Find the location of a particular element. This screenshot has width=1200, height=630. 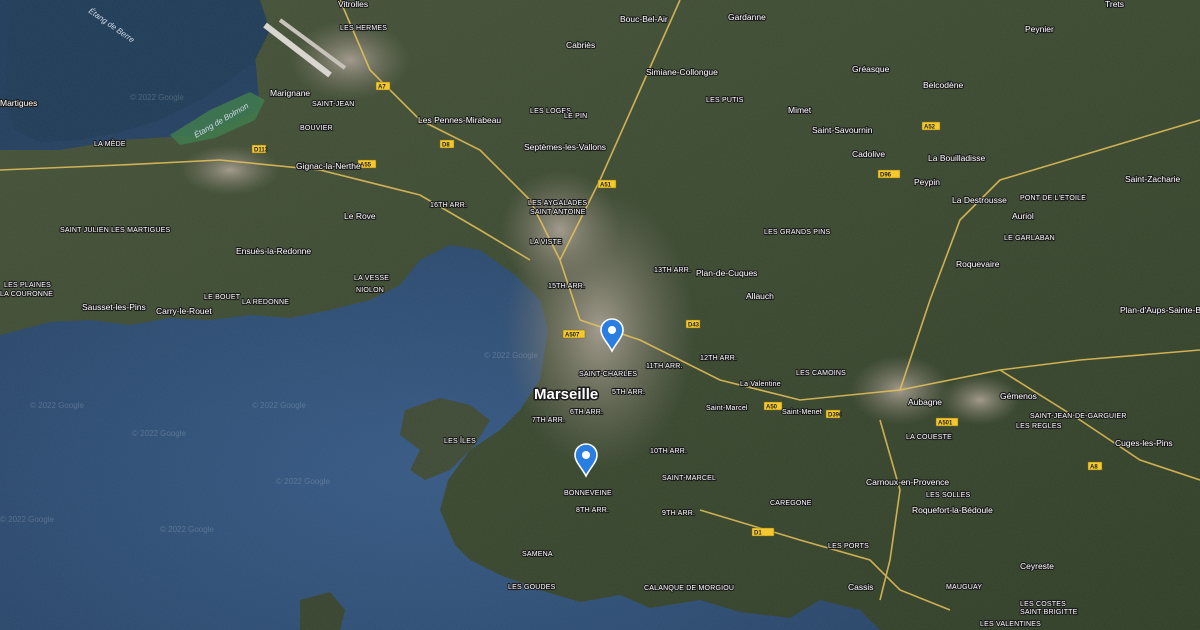

road-shield-d9: D8 is located at coordinates (447, 144).